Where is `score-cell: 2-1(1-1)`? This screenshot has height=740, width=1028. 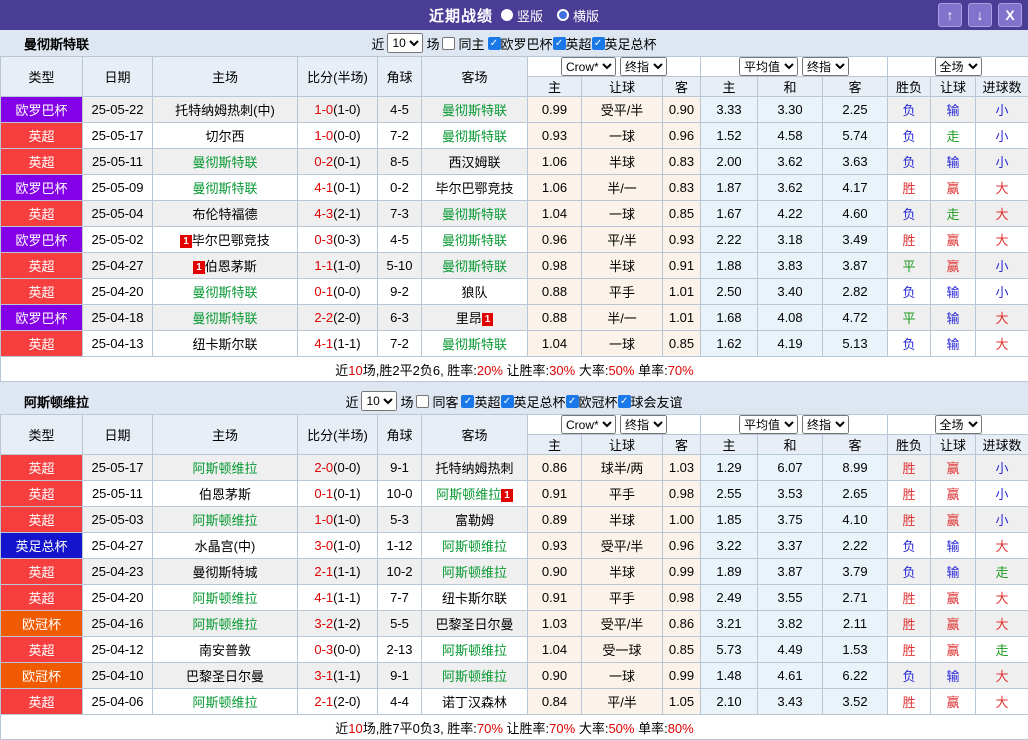 score-cell: 2-1(1-1) is located at coordinates (338, 572).